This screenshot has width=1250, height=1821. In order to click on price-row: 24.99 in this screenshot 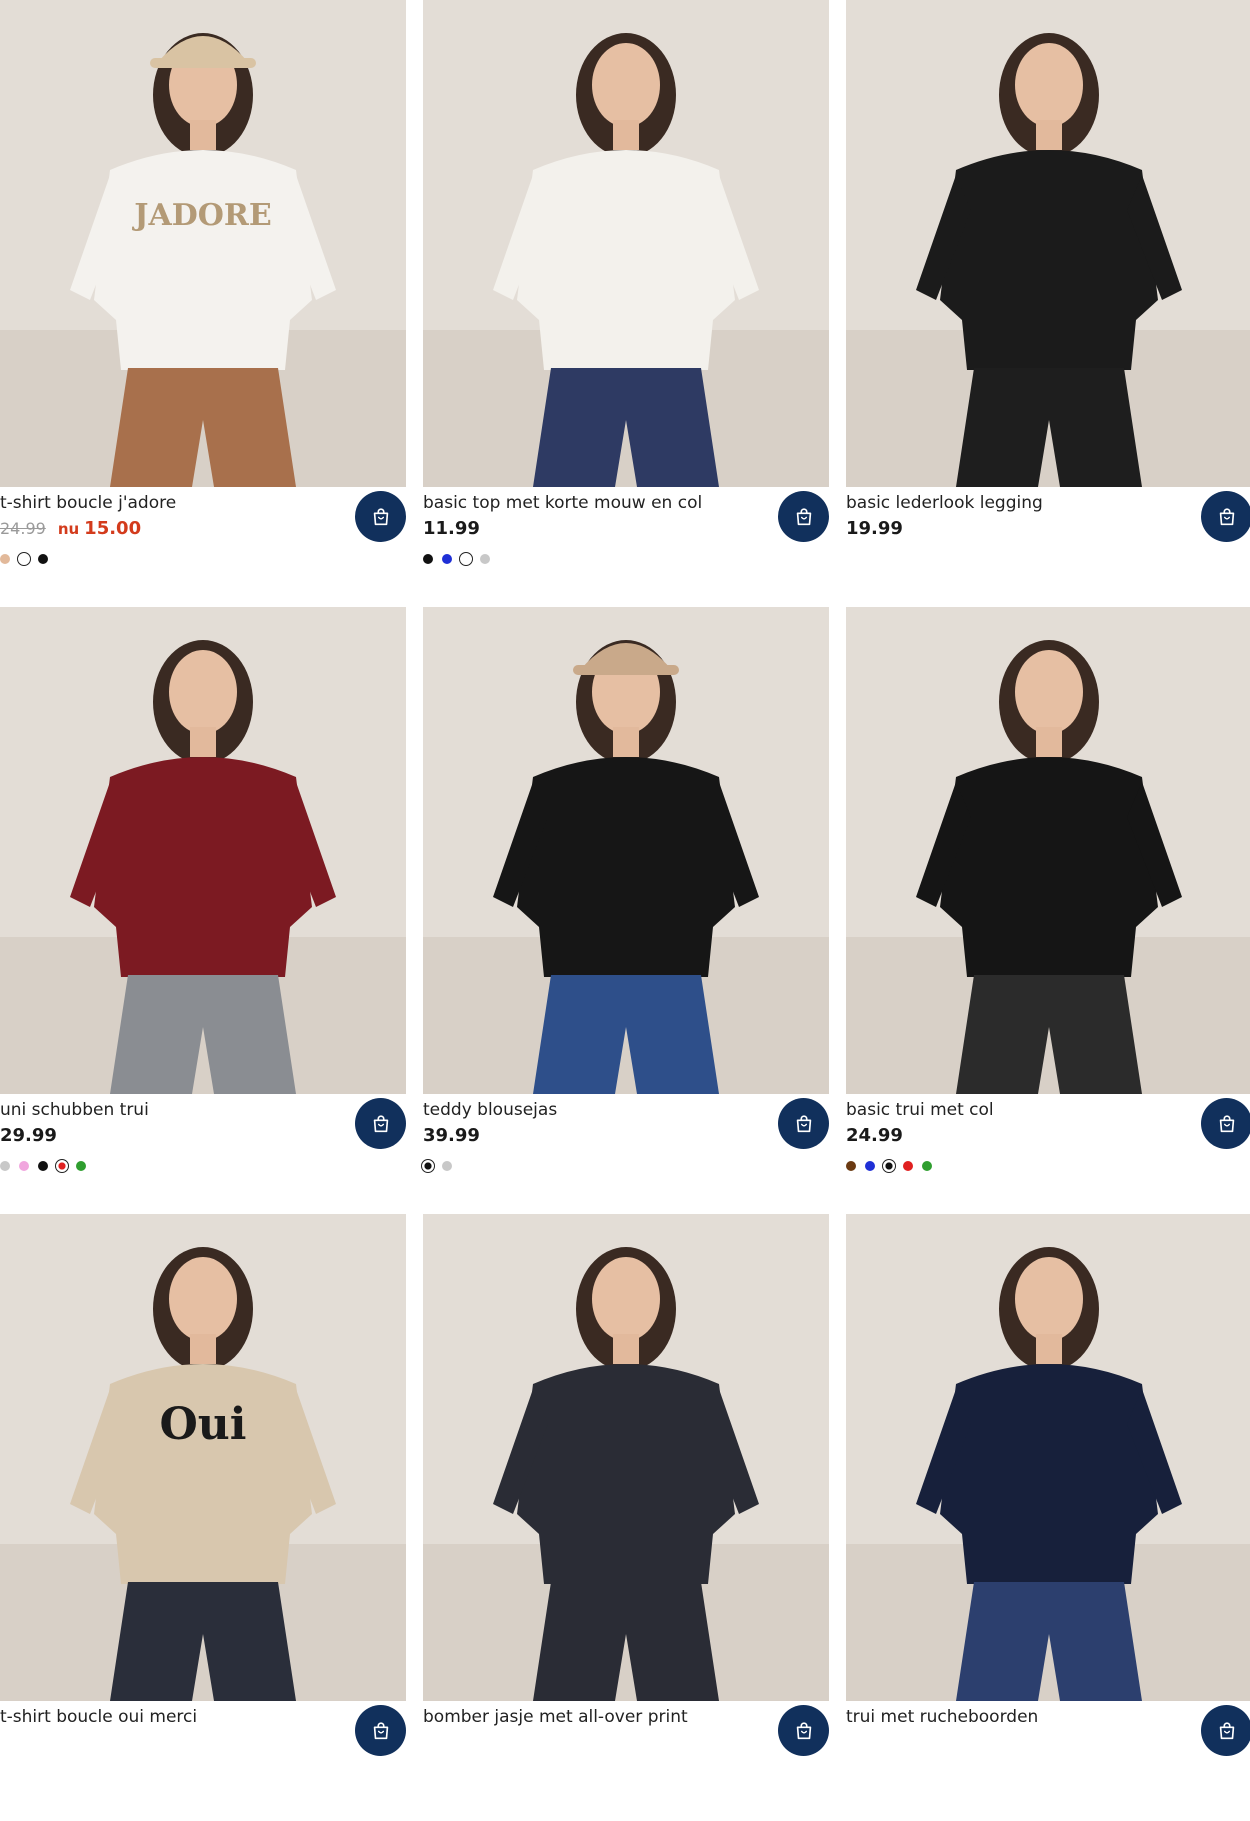, I will do `click(874, 1136)`.